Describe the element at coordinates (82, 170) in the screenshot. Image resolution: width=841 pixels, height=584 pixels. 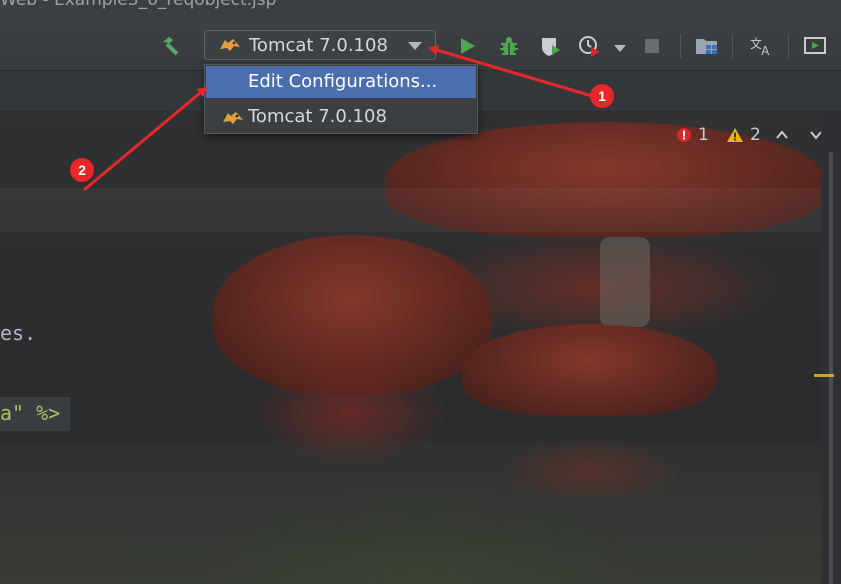
I see `annotation-badge-2: 2` at that location.